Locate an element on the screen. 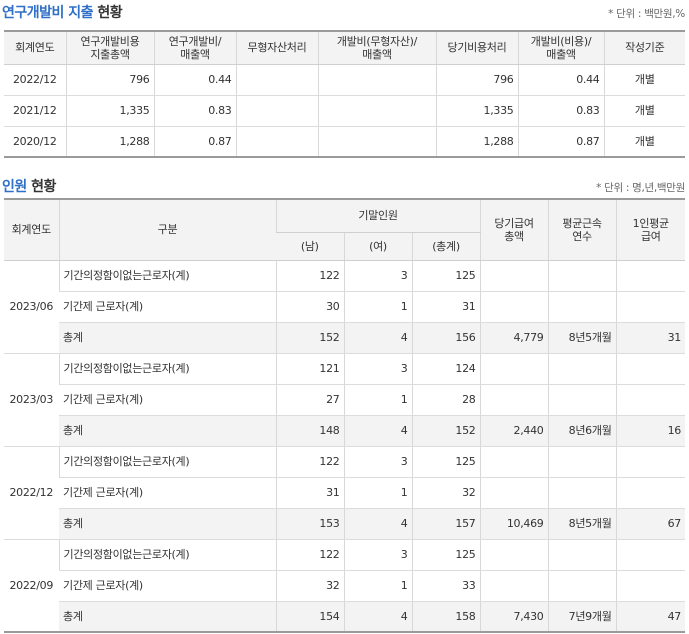  staff-header-row-1: 회계연도 구분 기말인원 당기급여 총액 평균근속 연수 1인평균 급여 is located at coordinates (345, 230).